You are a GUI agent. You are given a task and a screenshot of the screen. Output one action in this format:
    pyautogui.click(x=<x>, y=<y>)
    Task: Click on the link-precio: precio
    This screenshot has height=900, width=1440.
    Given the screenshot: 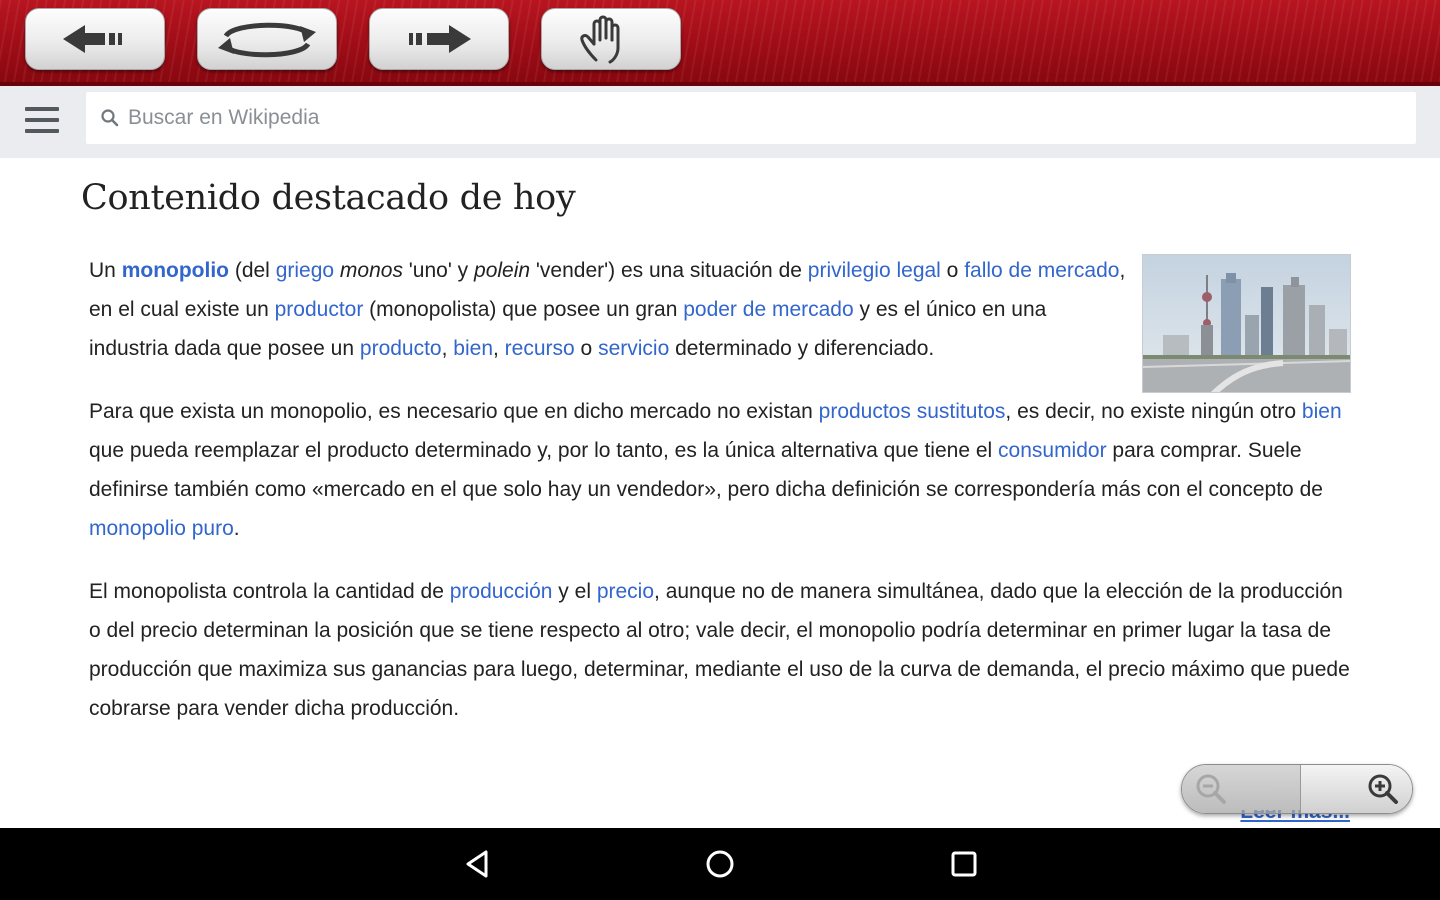 What is the action you would take?
    pyautogui.click(x=625, y=591)
    